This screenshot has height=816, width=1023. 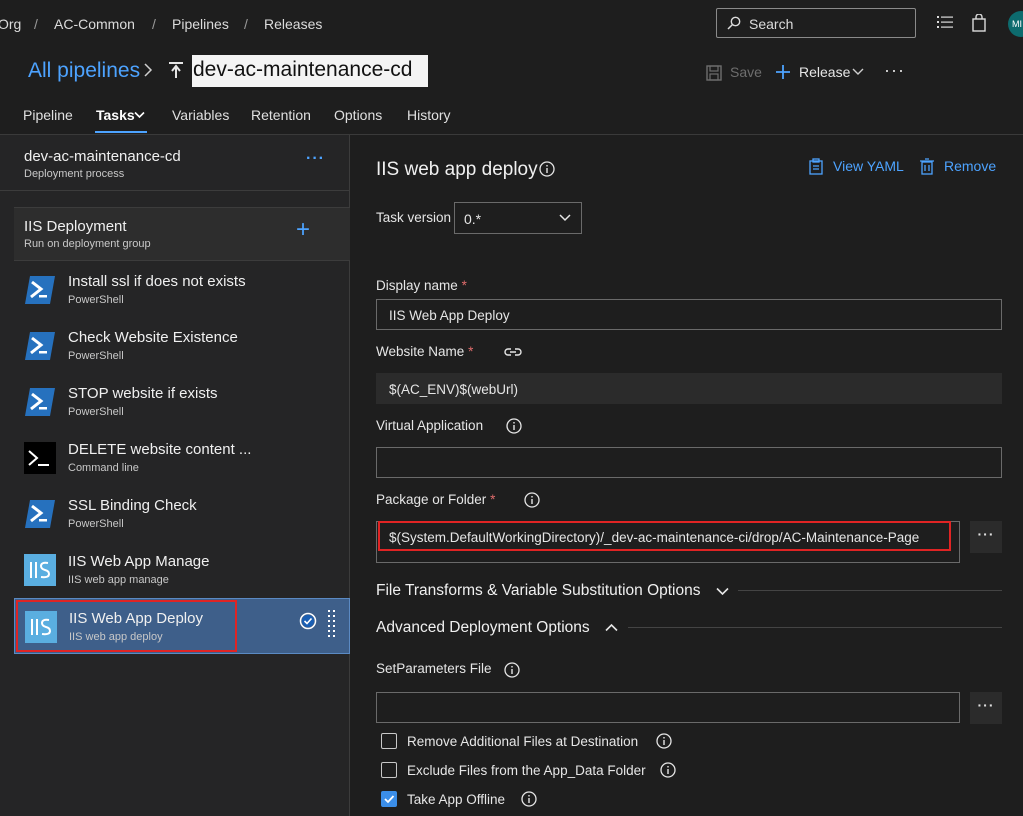 What do you see at coordinates (148, 70) in the screenshot?
I see `chevron-right-icon` at bounding box center [148, 70].